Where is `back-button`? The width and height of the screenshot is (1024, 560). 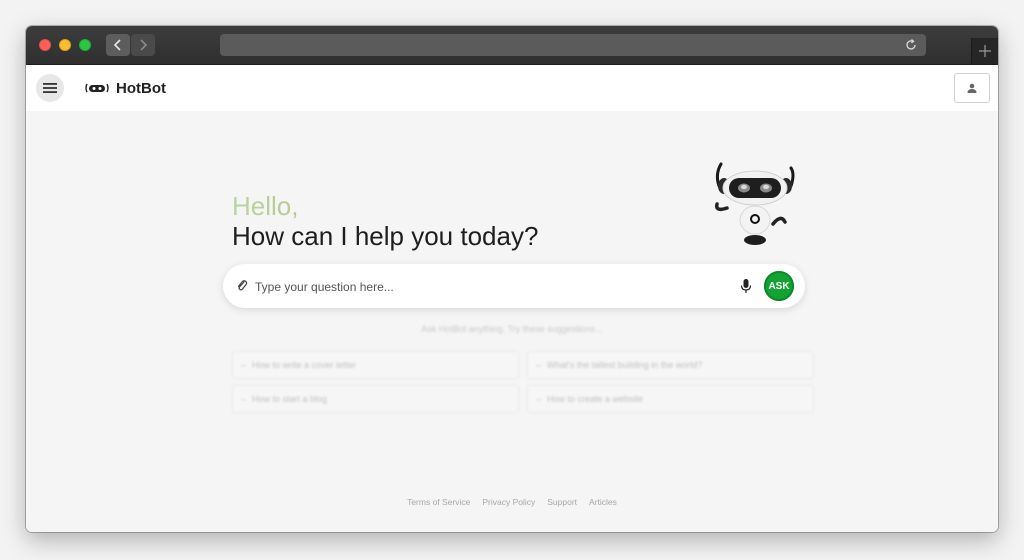
back-button is located at coordinates (118, 45).